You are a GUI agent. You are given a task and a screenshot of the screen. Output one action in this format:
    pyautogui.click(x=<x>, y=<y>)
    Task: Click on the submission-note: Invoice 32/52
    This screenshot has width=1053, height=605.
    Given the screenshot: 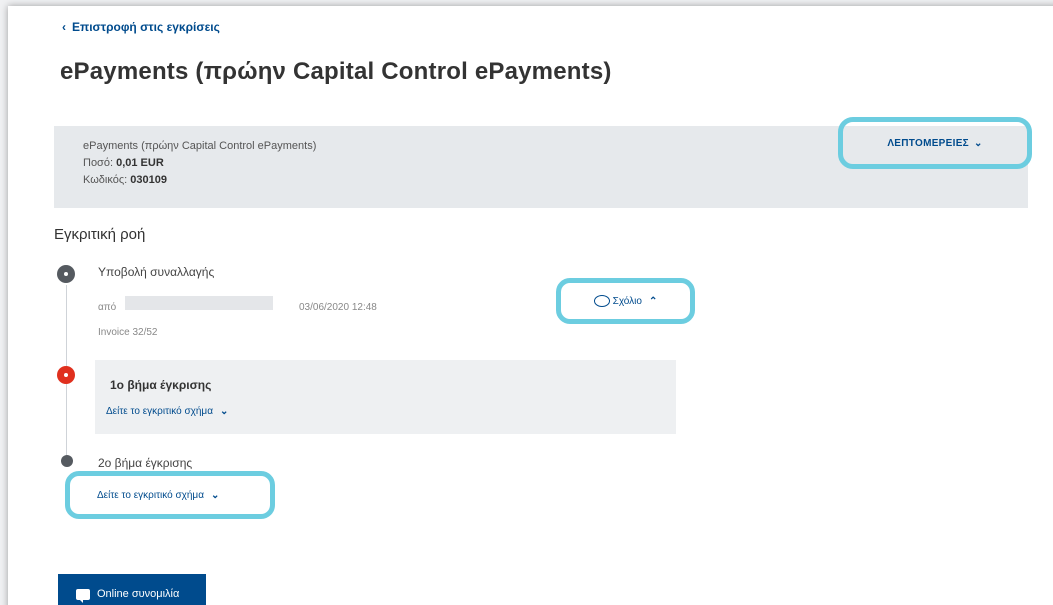 What is the action you would take?
    pyautogui.click(x=128, y=332)
    